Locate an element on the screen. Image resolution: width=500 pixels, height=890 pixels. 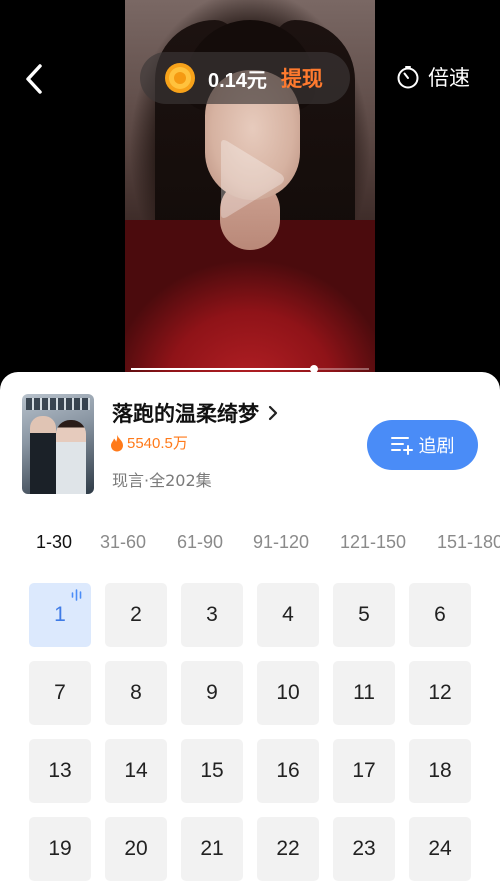
episode-number: 12 is located at coordinates (440, 692).